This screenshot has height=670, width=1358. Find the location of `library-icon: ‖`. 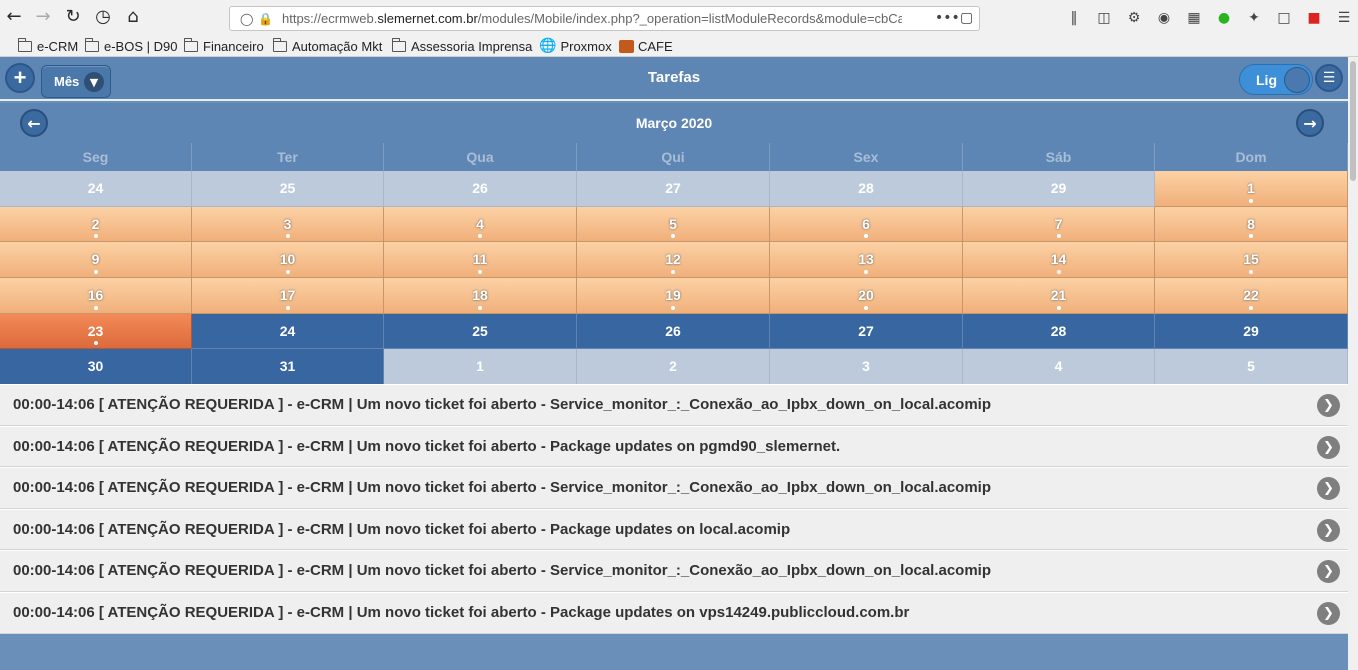

library-icon: ‖ is located at coordinates (1074, 18).